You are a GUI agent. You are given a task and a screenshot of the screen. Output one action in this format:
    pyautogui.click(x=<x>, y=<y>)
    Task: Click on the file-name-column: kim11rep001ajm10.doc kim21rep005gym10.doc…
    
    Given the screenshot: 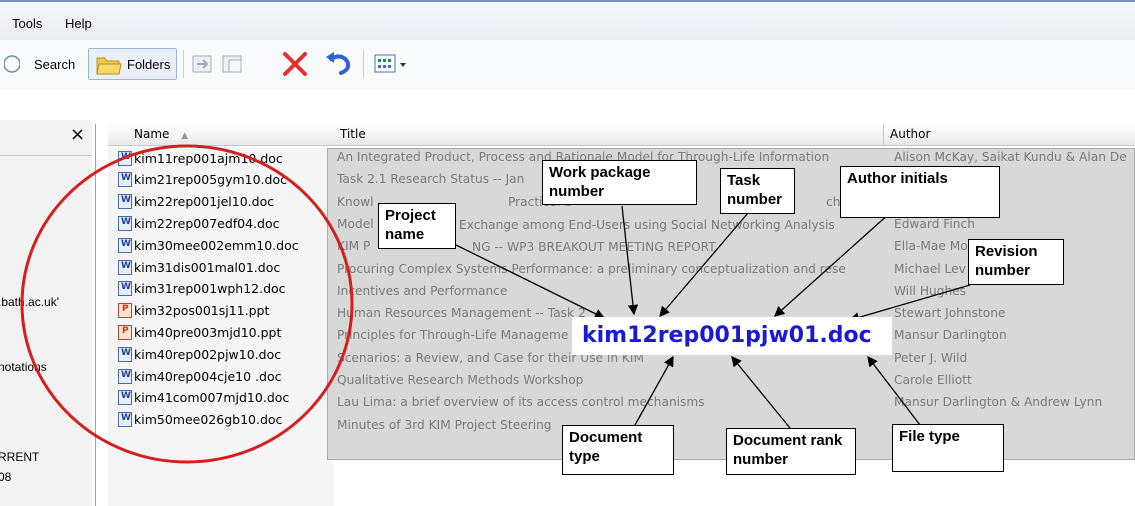 What is the action you would take?
    pyautogui.click(x=220, y=327)
    